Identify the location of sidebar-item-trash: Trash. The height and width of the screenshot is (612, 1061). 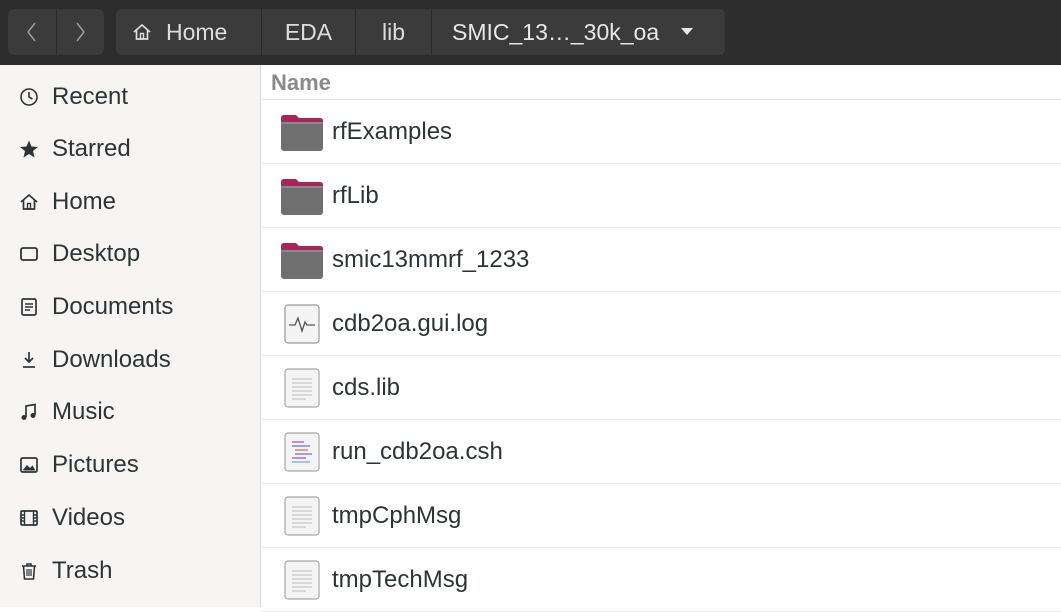
(130, 571).